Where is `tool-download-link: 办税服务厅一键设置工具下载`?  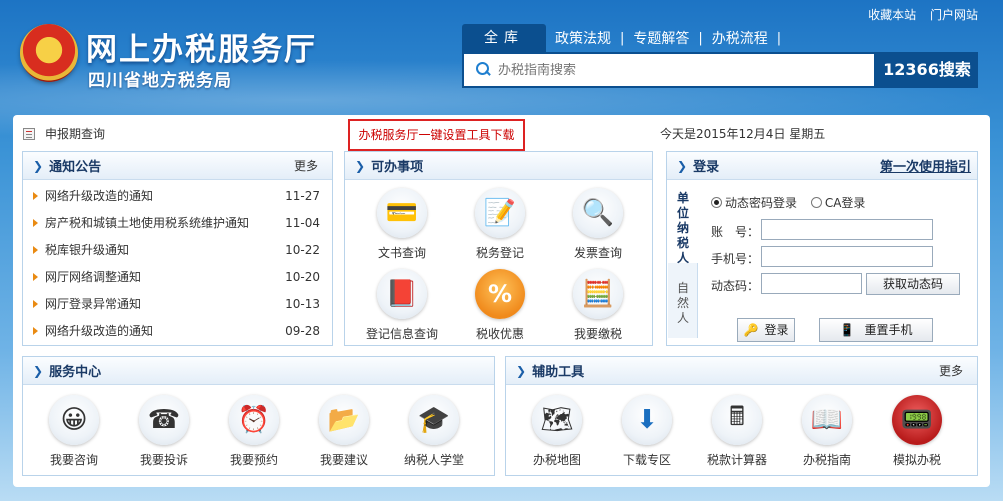
tool-download-link: 办税服务厅一键设置工具下载 is located at coordinates (436, 135).